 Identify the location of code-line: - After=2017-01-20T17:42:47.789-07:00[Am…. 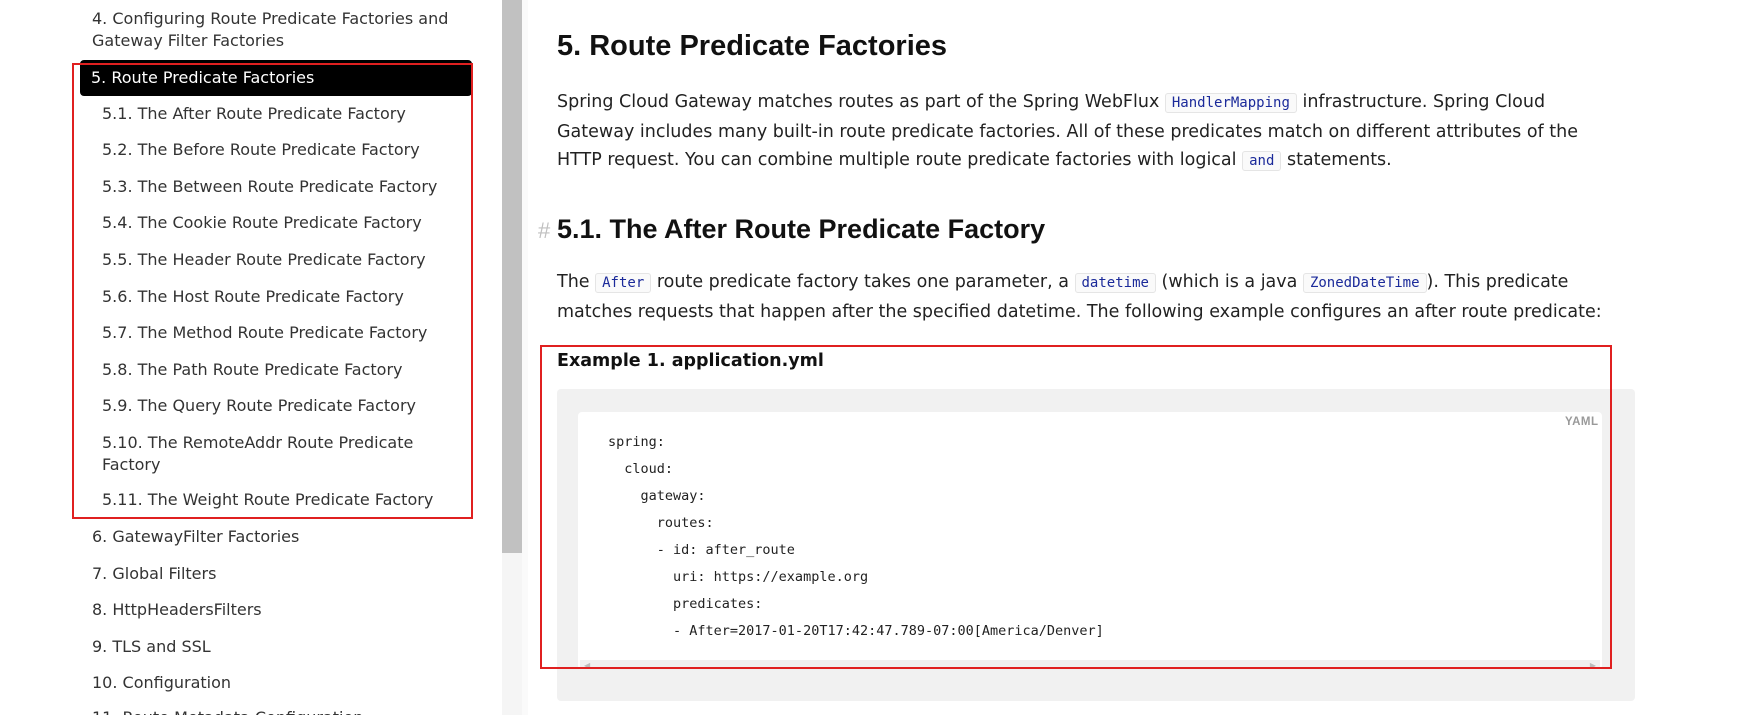
(856, 631).